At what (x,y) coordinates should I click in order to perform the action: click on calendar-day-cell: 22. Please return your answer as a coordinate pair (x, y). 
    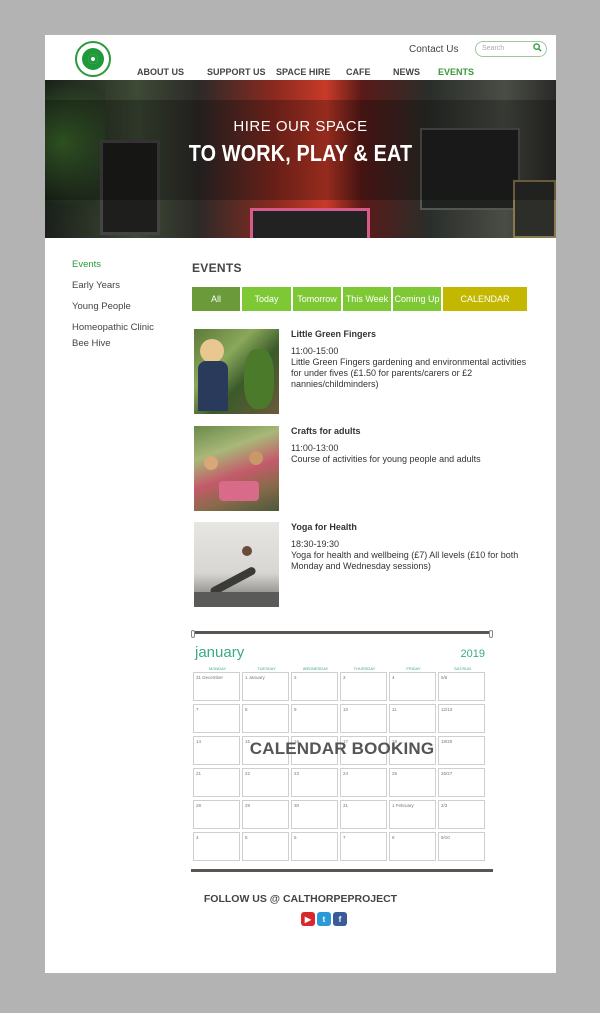
    Looking at the image, I should click on (265, 782).